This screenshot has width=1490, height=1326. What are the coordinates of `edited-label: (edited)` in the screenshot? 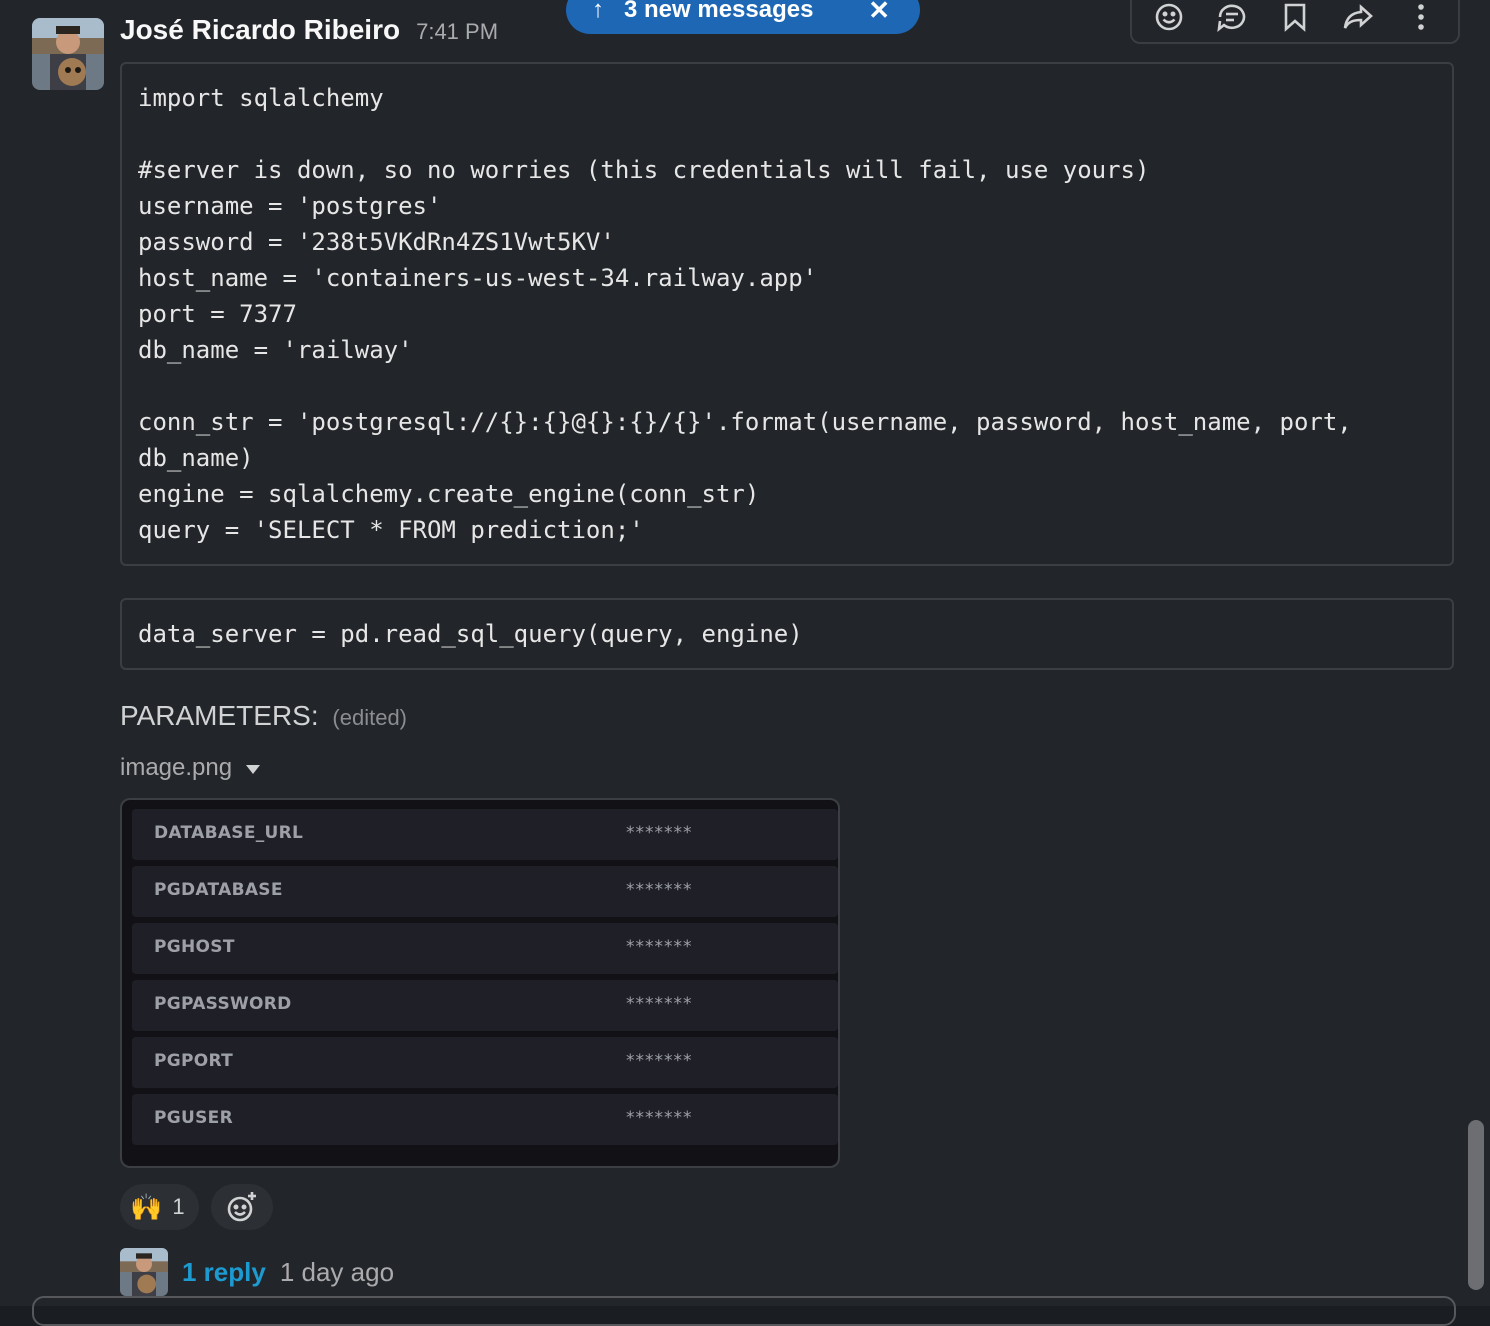 It's located at (369, 717).